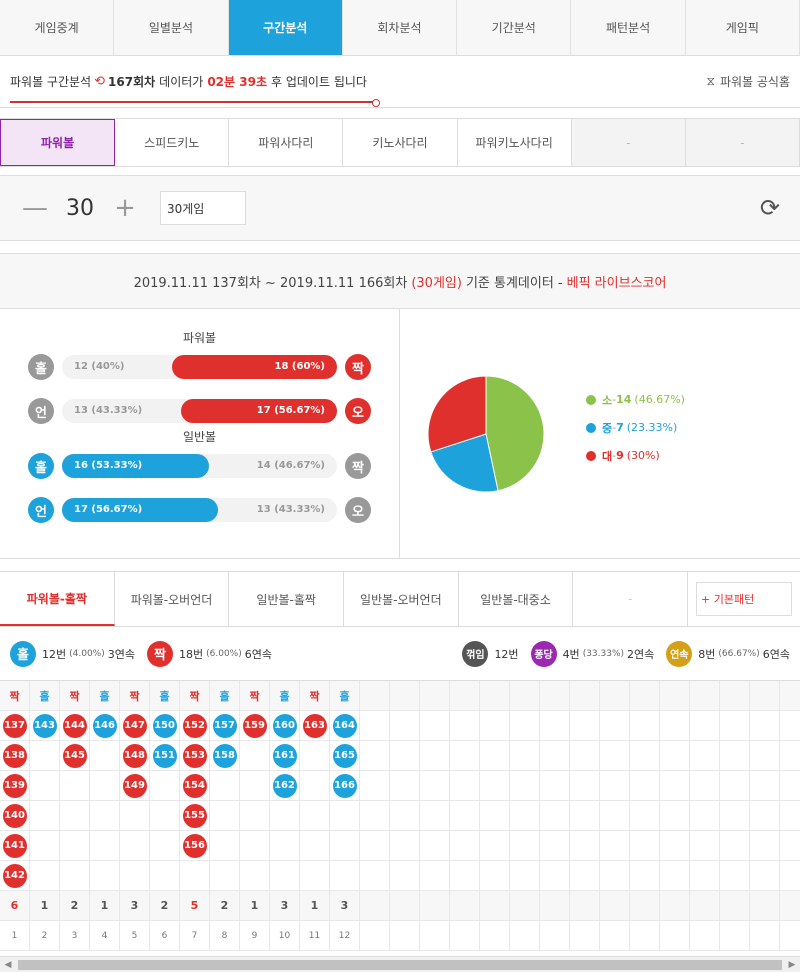 The image size is (800, 972). I want to click on refresh-icon: ⟳, so click(770, 208).